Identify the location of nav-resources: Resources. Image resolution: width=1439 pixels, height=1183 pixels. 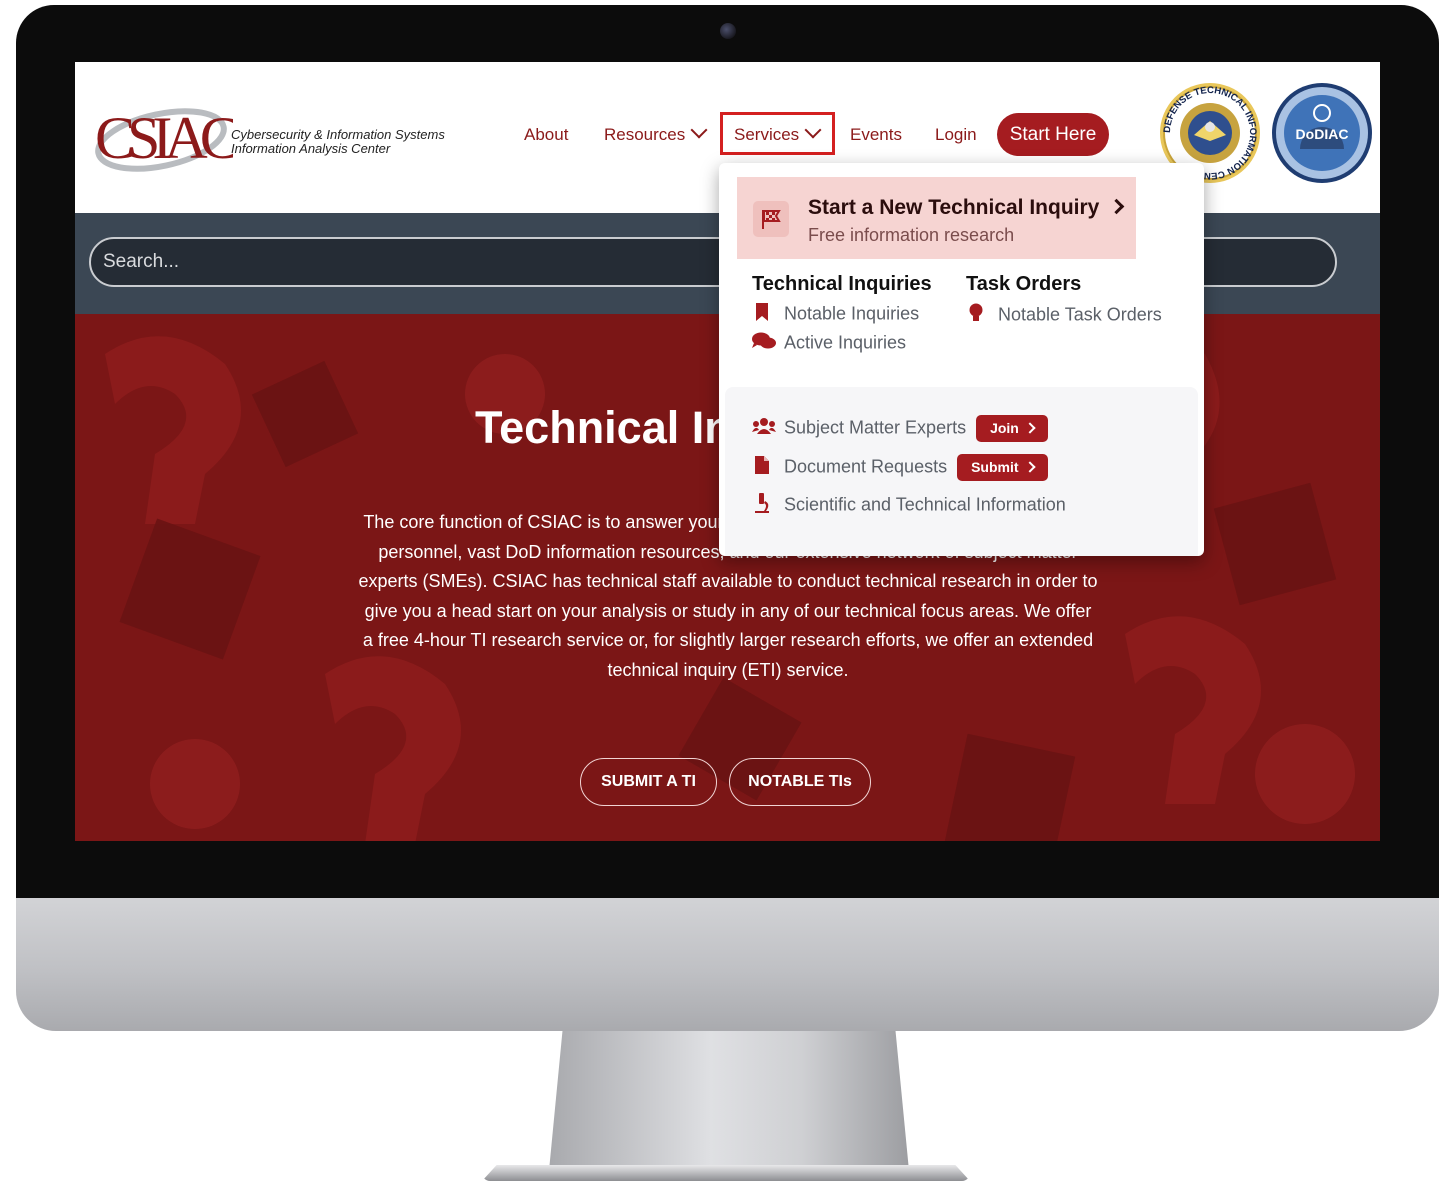
(656, 135).